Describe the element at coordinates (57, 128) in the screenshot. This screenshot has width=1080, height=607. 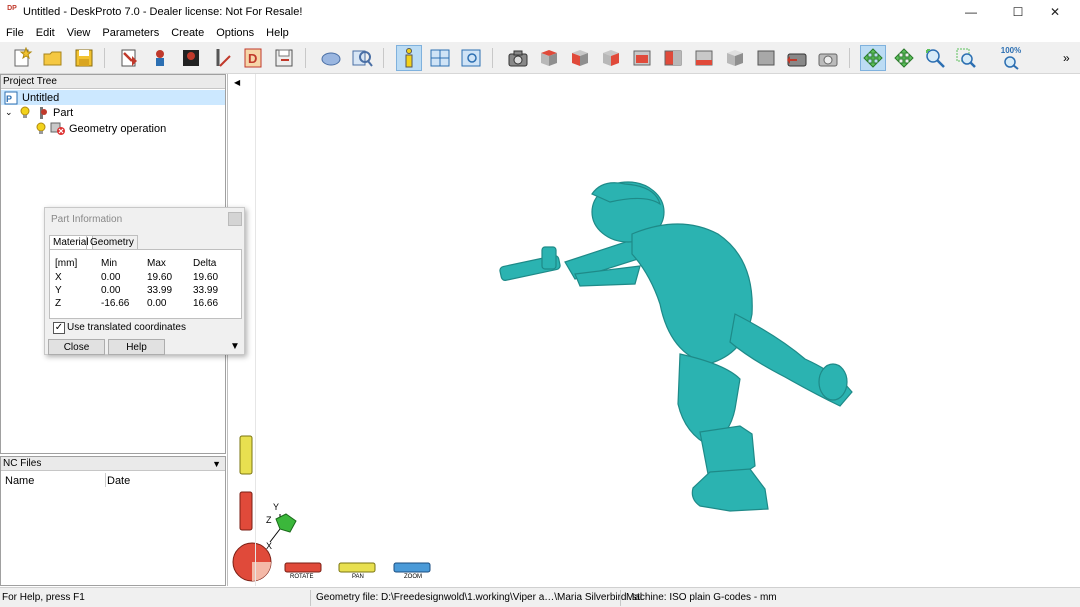
I see `geometry-operation-icon` at that location.